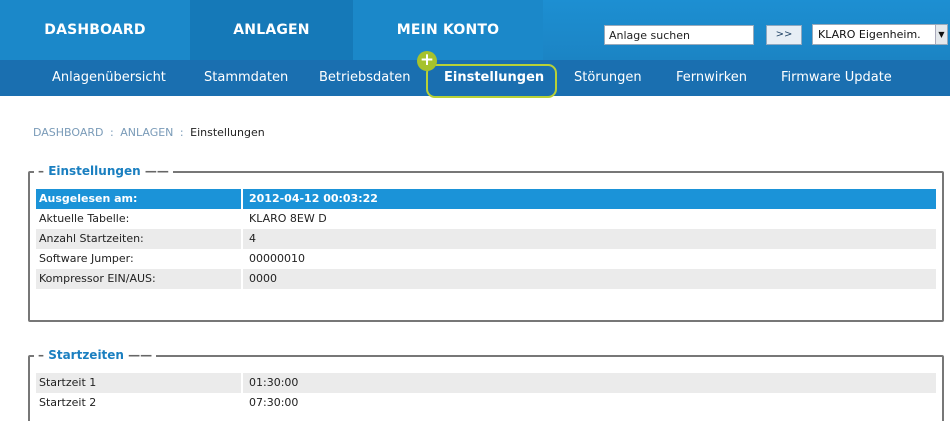 The image size is (950, 421). What do you see at coordinates (448, 30) in the screenshot?
I see `tab-mein-konto: MEIN KONTO` at bounding box center [448, 30].